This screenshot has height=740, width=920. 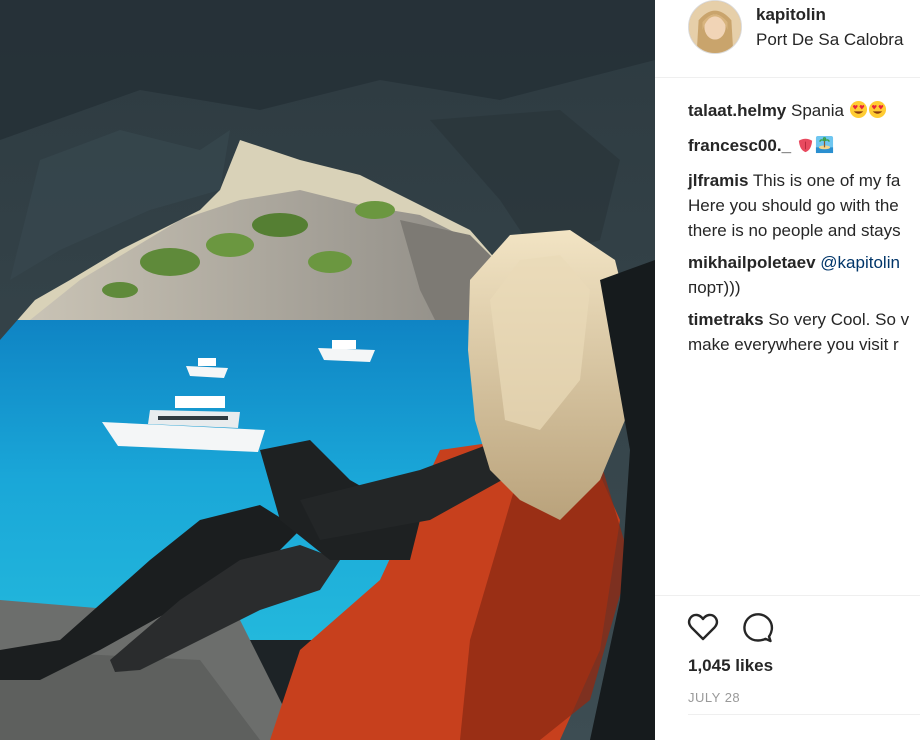 I want to click on comment-username: jlframis, so click(x=718, y=180).